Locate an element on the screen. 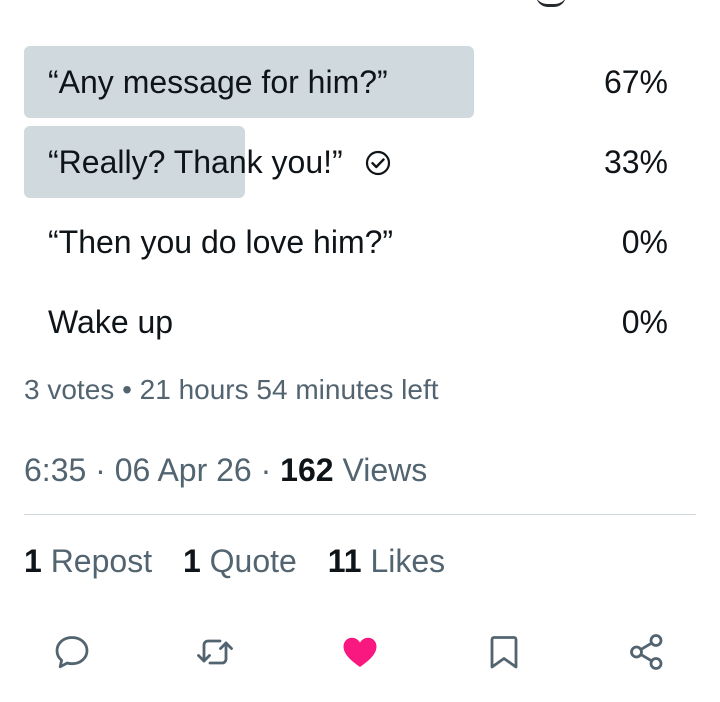  repost-icon is located at coordinates (215, 652).